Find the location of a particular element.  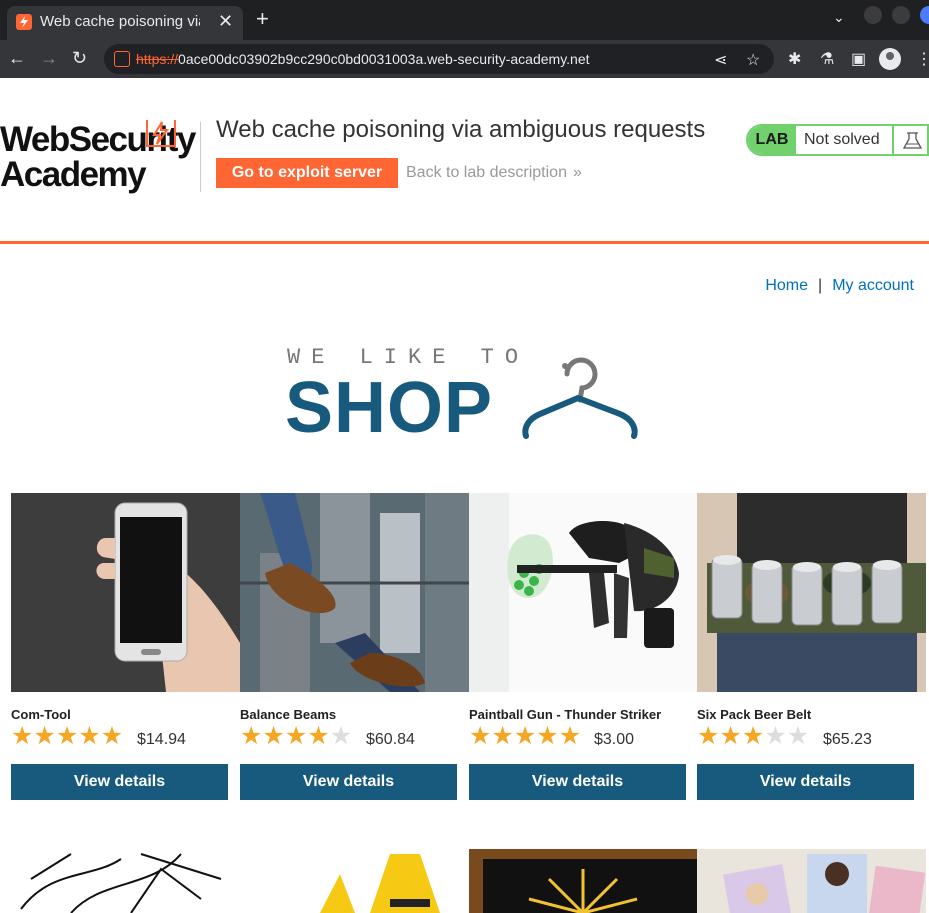

back-to-lab-description-link: Back to lab description » is located at coordinates (494, 173).